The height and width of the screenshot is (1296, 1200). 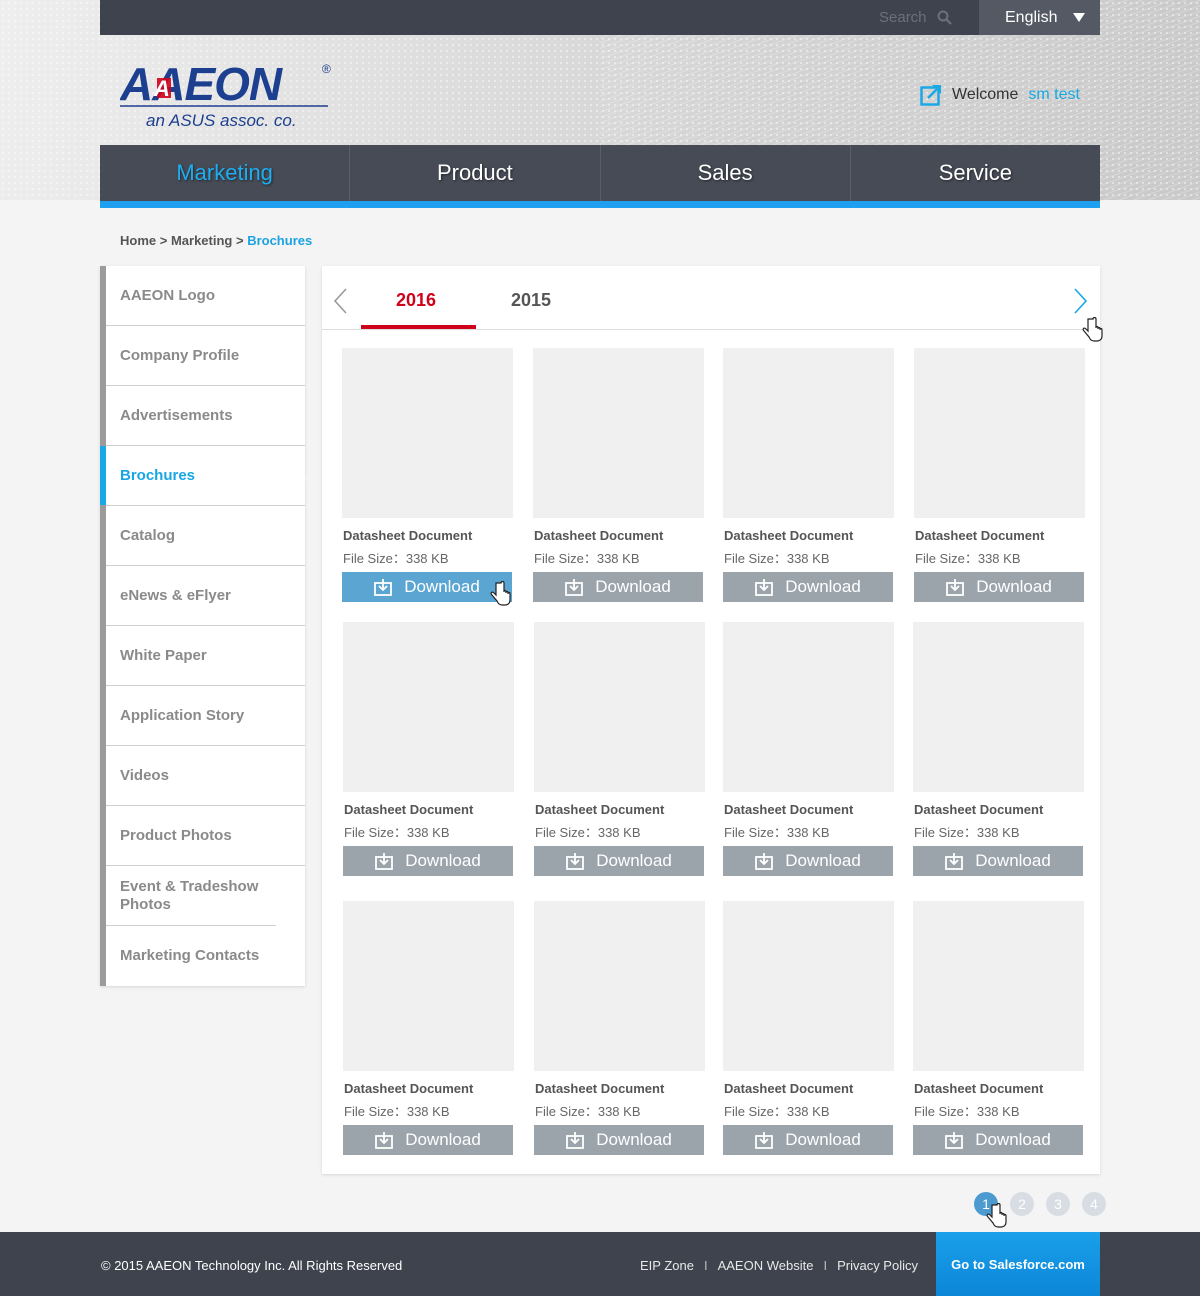 What do you see at coordinates (416, 300) in the screenshot?
I see `tab-2016: 2016` at bounding box center [416, 300].